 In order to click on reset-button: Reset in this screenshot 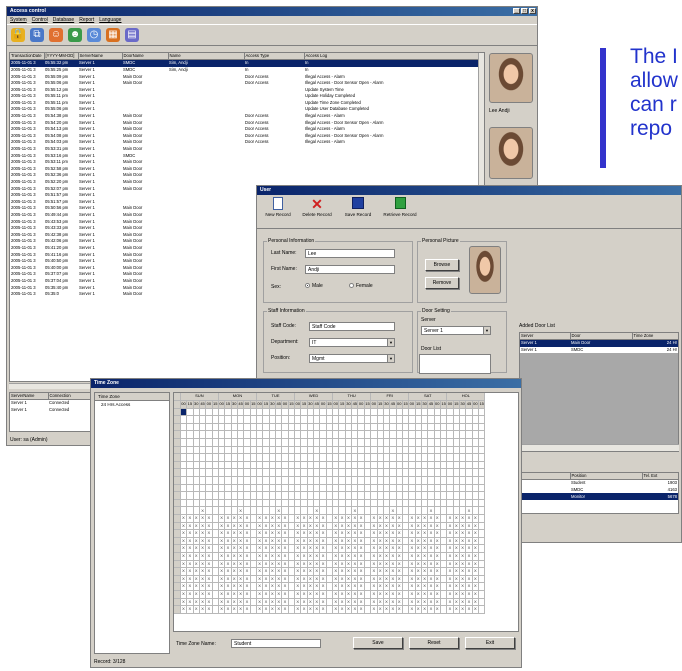, I will do `click(434, 643)`.